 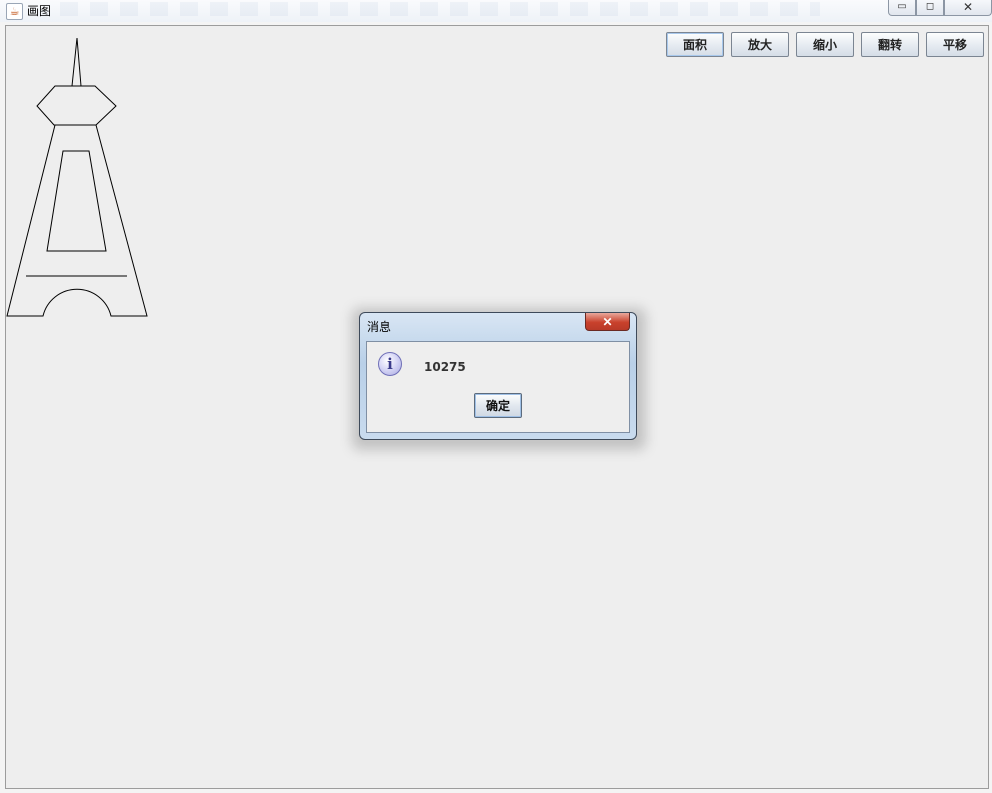 I want to click on tower-window, so click(x=76, y=201).